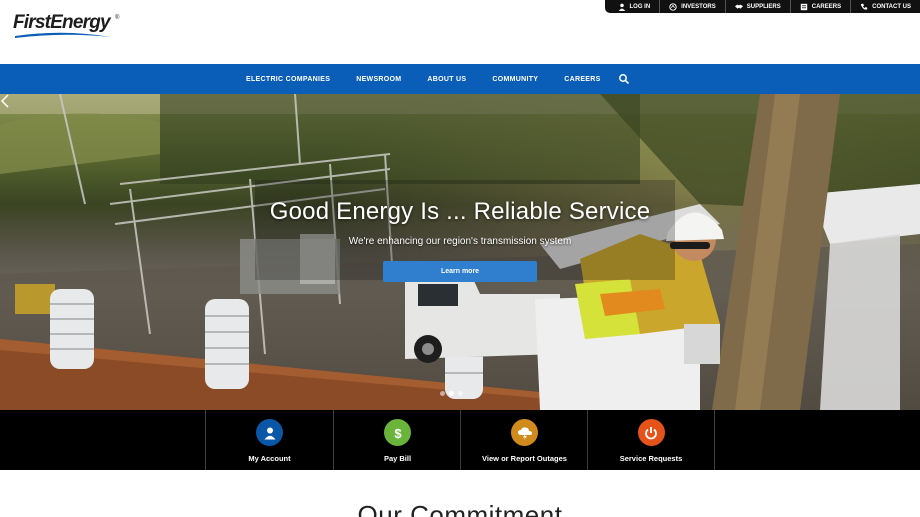  What do you see at coordinates (5, 101) in the screenshot?
I see `chevron-left-icon` at bounding box center [5, 101].